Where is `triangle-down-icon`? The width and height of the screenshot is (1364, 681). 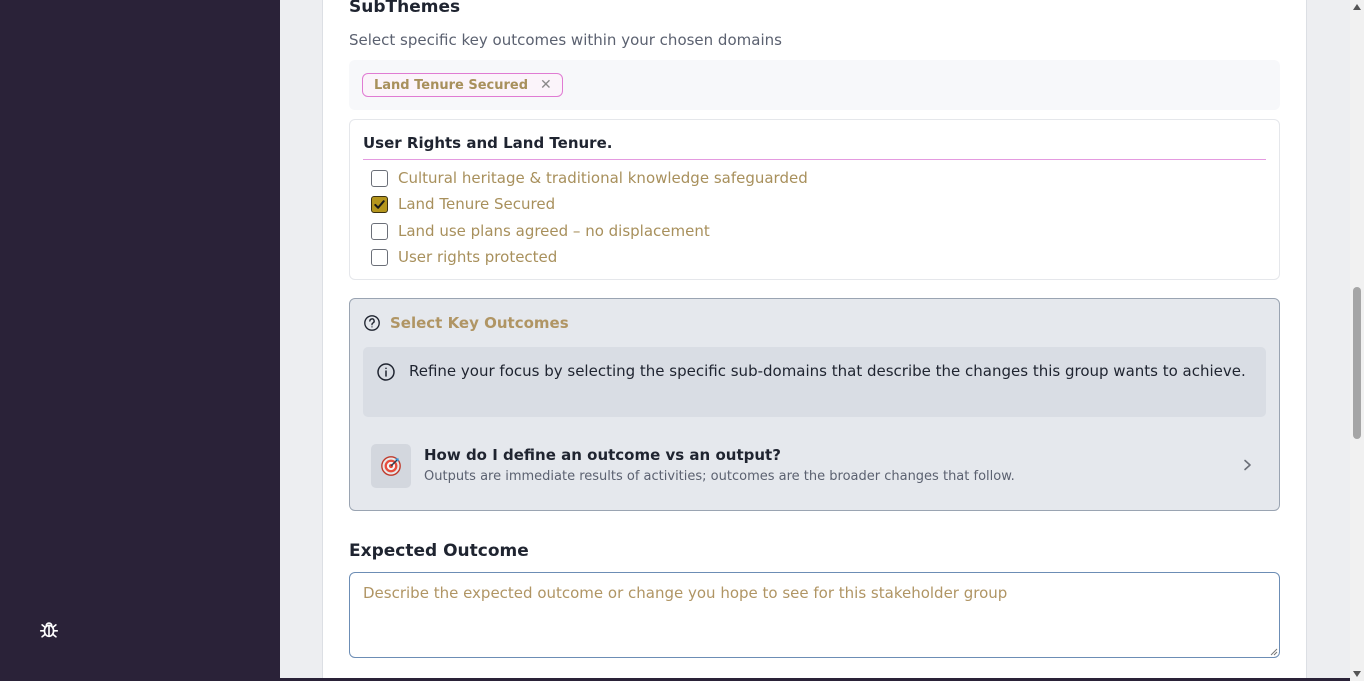 triangle-down-icon is located at coordinates (1357, 674).